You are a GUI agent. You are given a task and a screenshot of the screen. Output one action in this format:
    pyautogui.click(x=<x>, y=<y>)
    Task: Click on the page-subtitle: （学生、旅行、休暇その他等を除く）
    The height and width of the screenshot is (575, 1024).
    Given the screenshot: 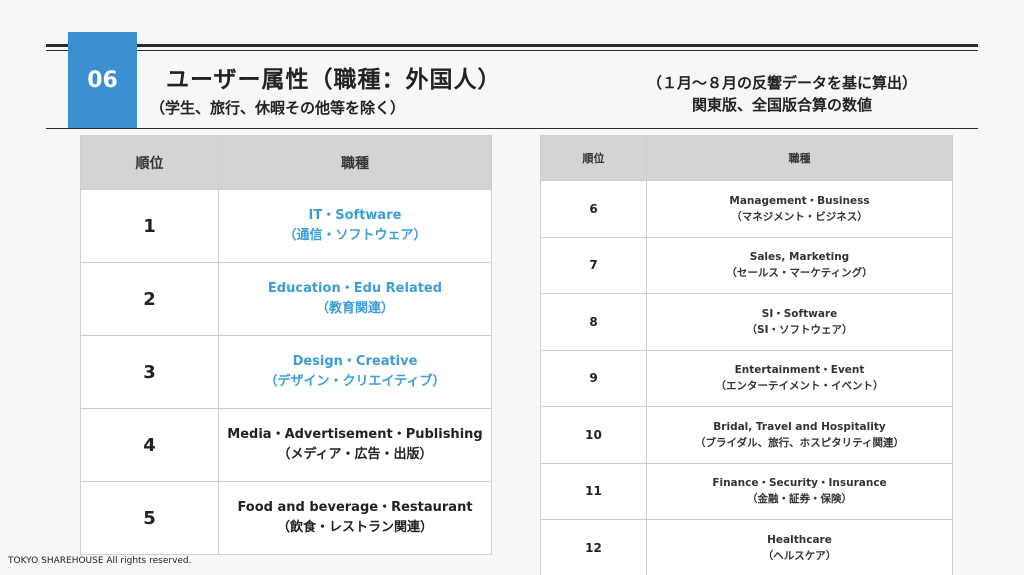 What is the action you would take?
    pyautogui.click(x=278, y=108)
    